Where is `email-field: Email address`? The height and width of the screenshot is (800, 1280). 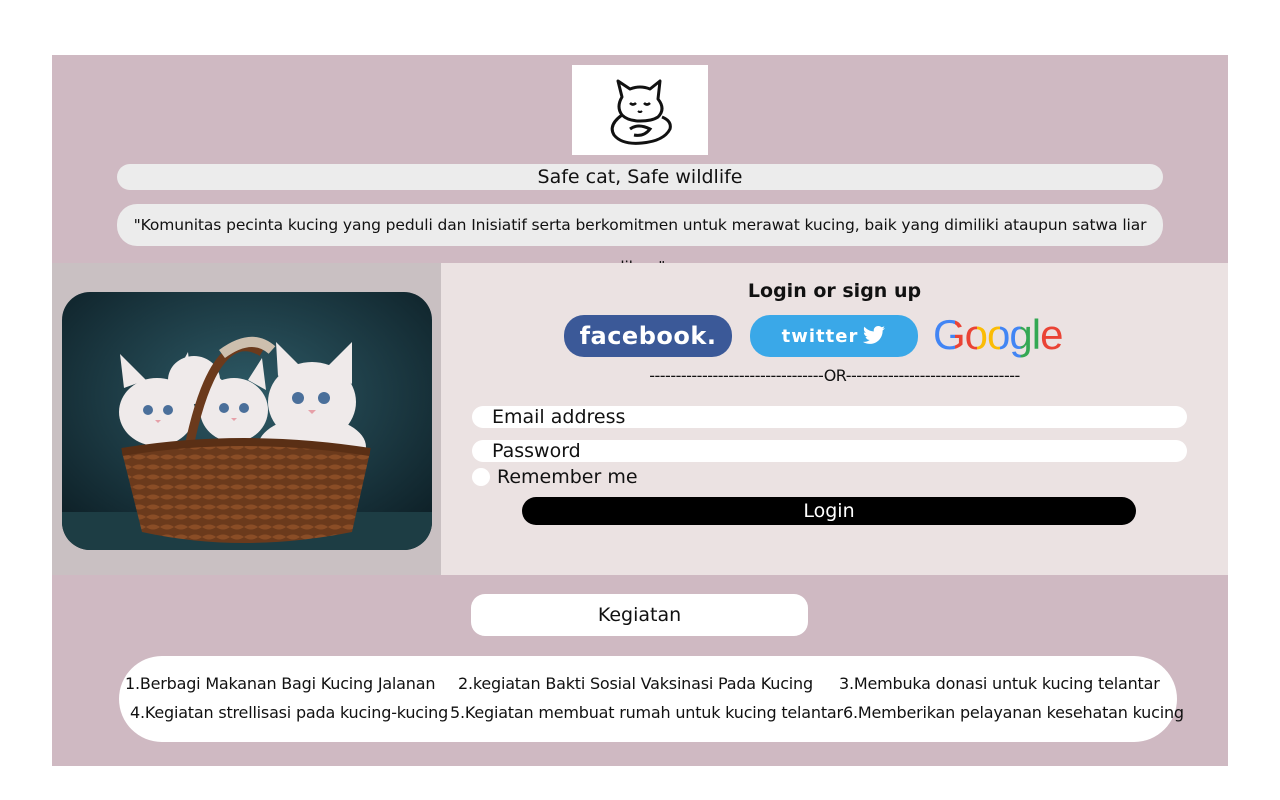 email-field: Email address is located at coordinates (829, 417).